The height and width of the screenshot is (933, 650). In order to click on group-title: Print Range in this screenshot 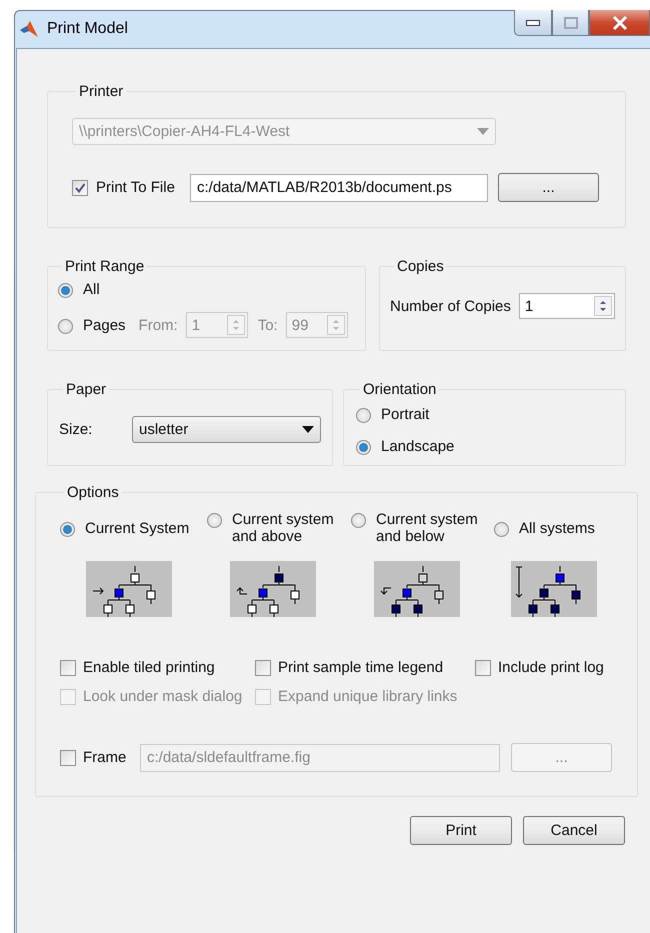, I will do `click(105, 266)`.